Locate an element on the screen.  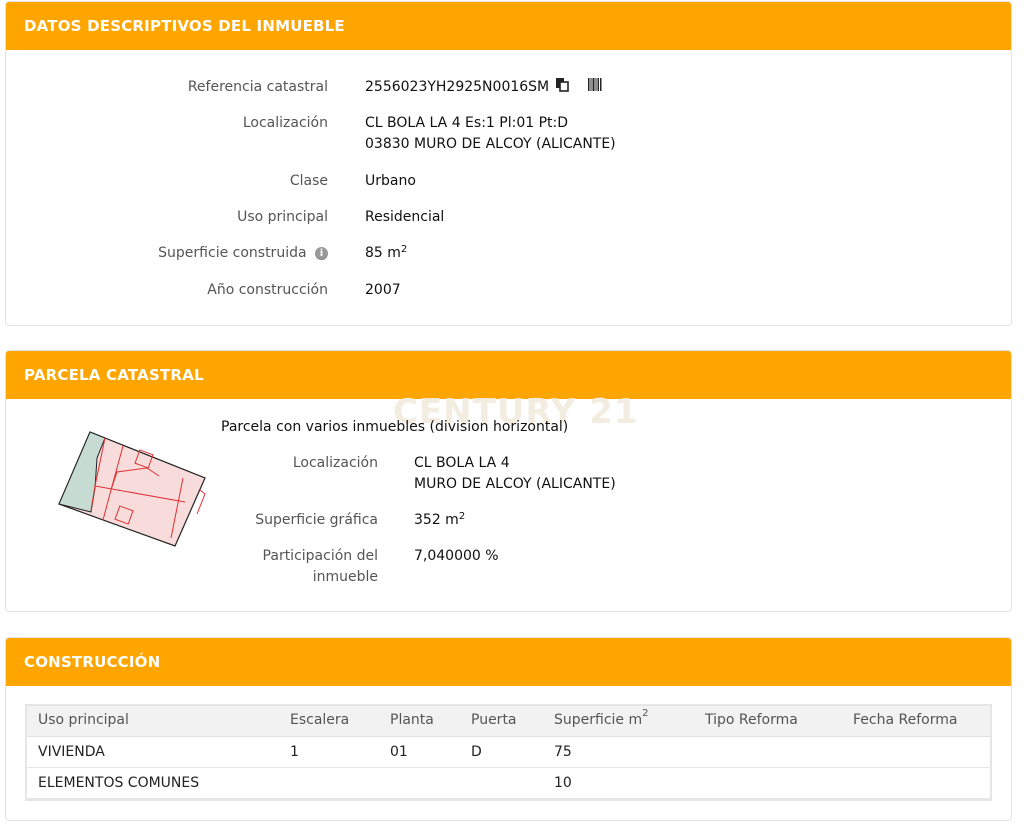
table-row: VIVIENDA 1 01 D 75 is located at coordinates (508, 752).